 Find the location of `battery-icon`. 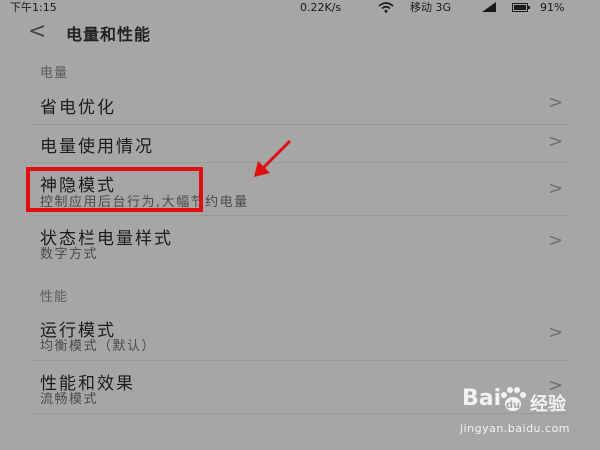

battery-icon is located at coordinates (521, 7).